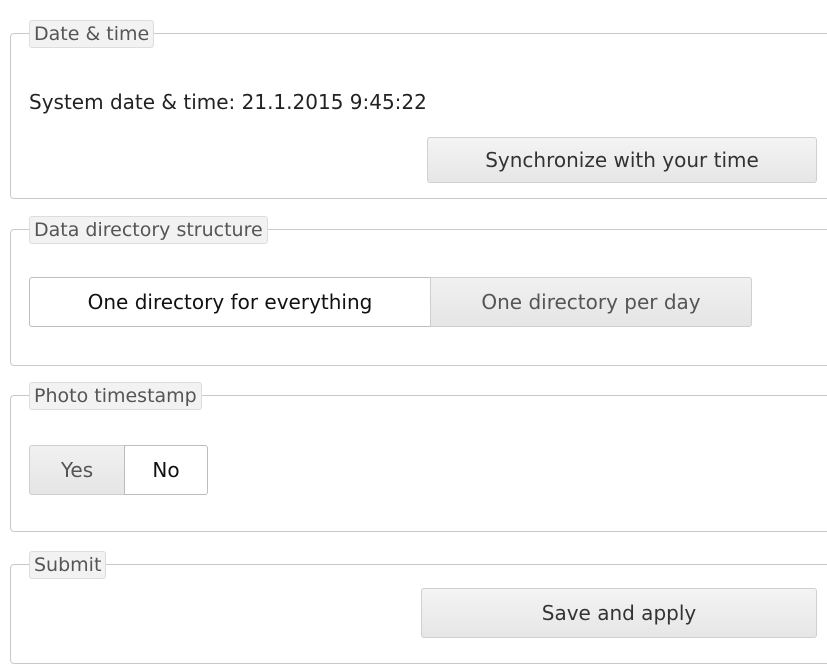 This screenshot has height=664, width=827. What do you see at coordinates (115, 396) in the screenshot?
I see `photo-timestamp-legend: Photo timestamp` at bounding box center [115, 396].